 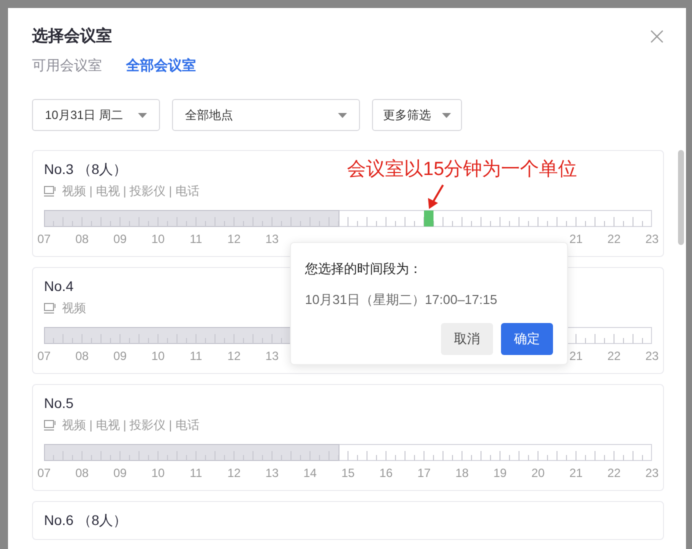 I want to click on filter-dropdown: 更多筛选, so click(x=417, y=115).